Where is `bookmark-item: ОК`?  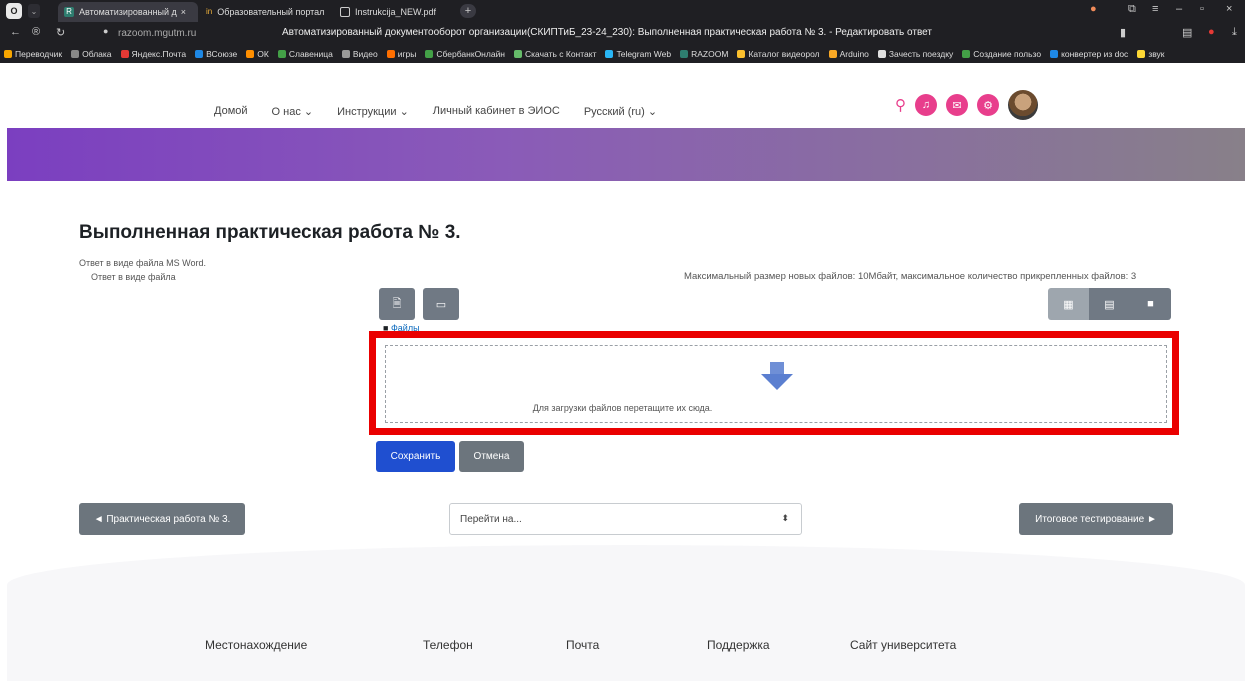
bookmark-item: ОК is located at coordinates (257, 54).